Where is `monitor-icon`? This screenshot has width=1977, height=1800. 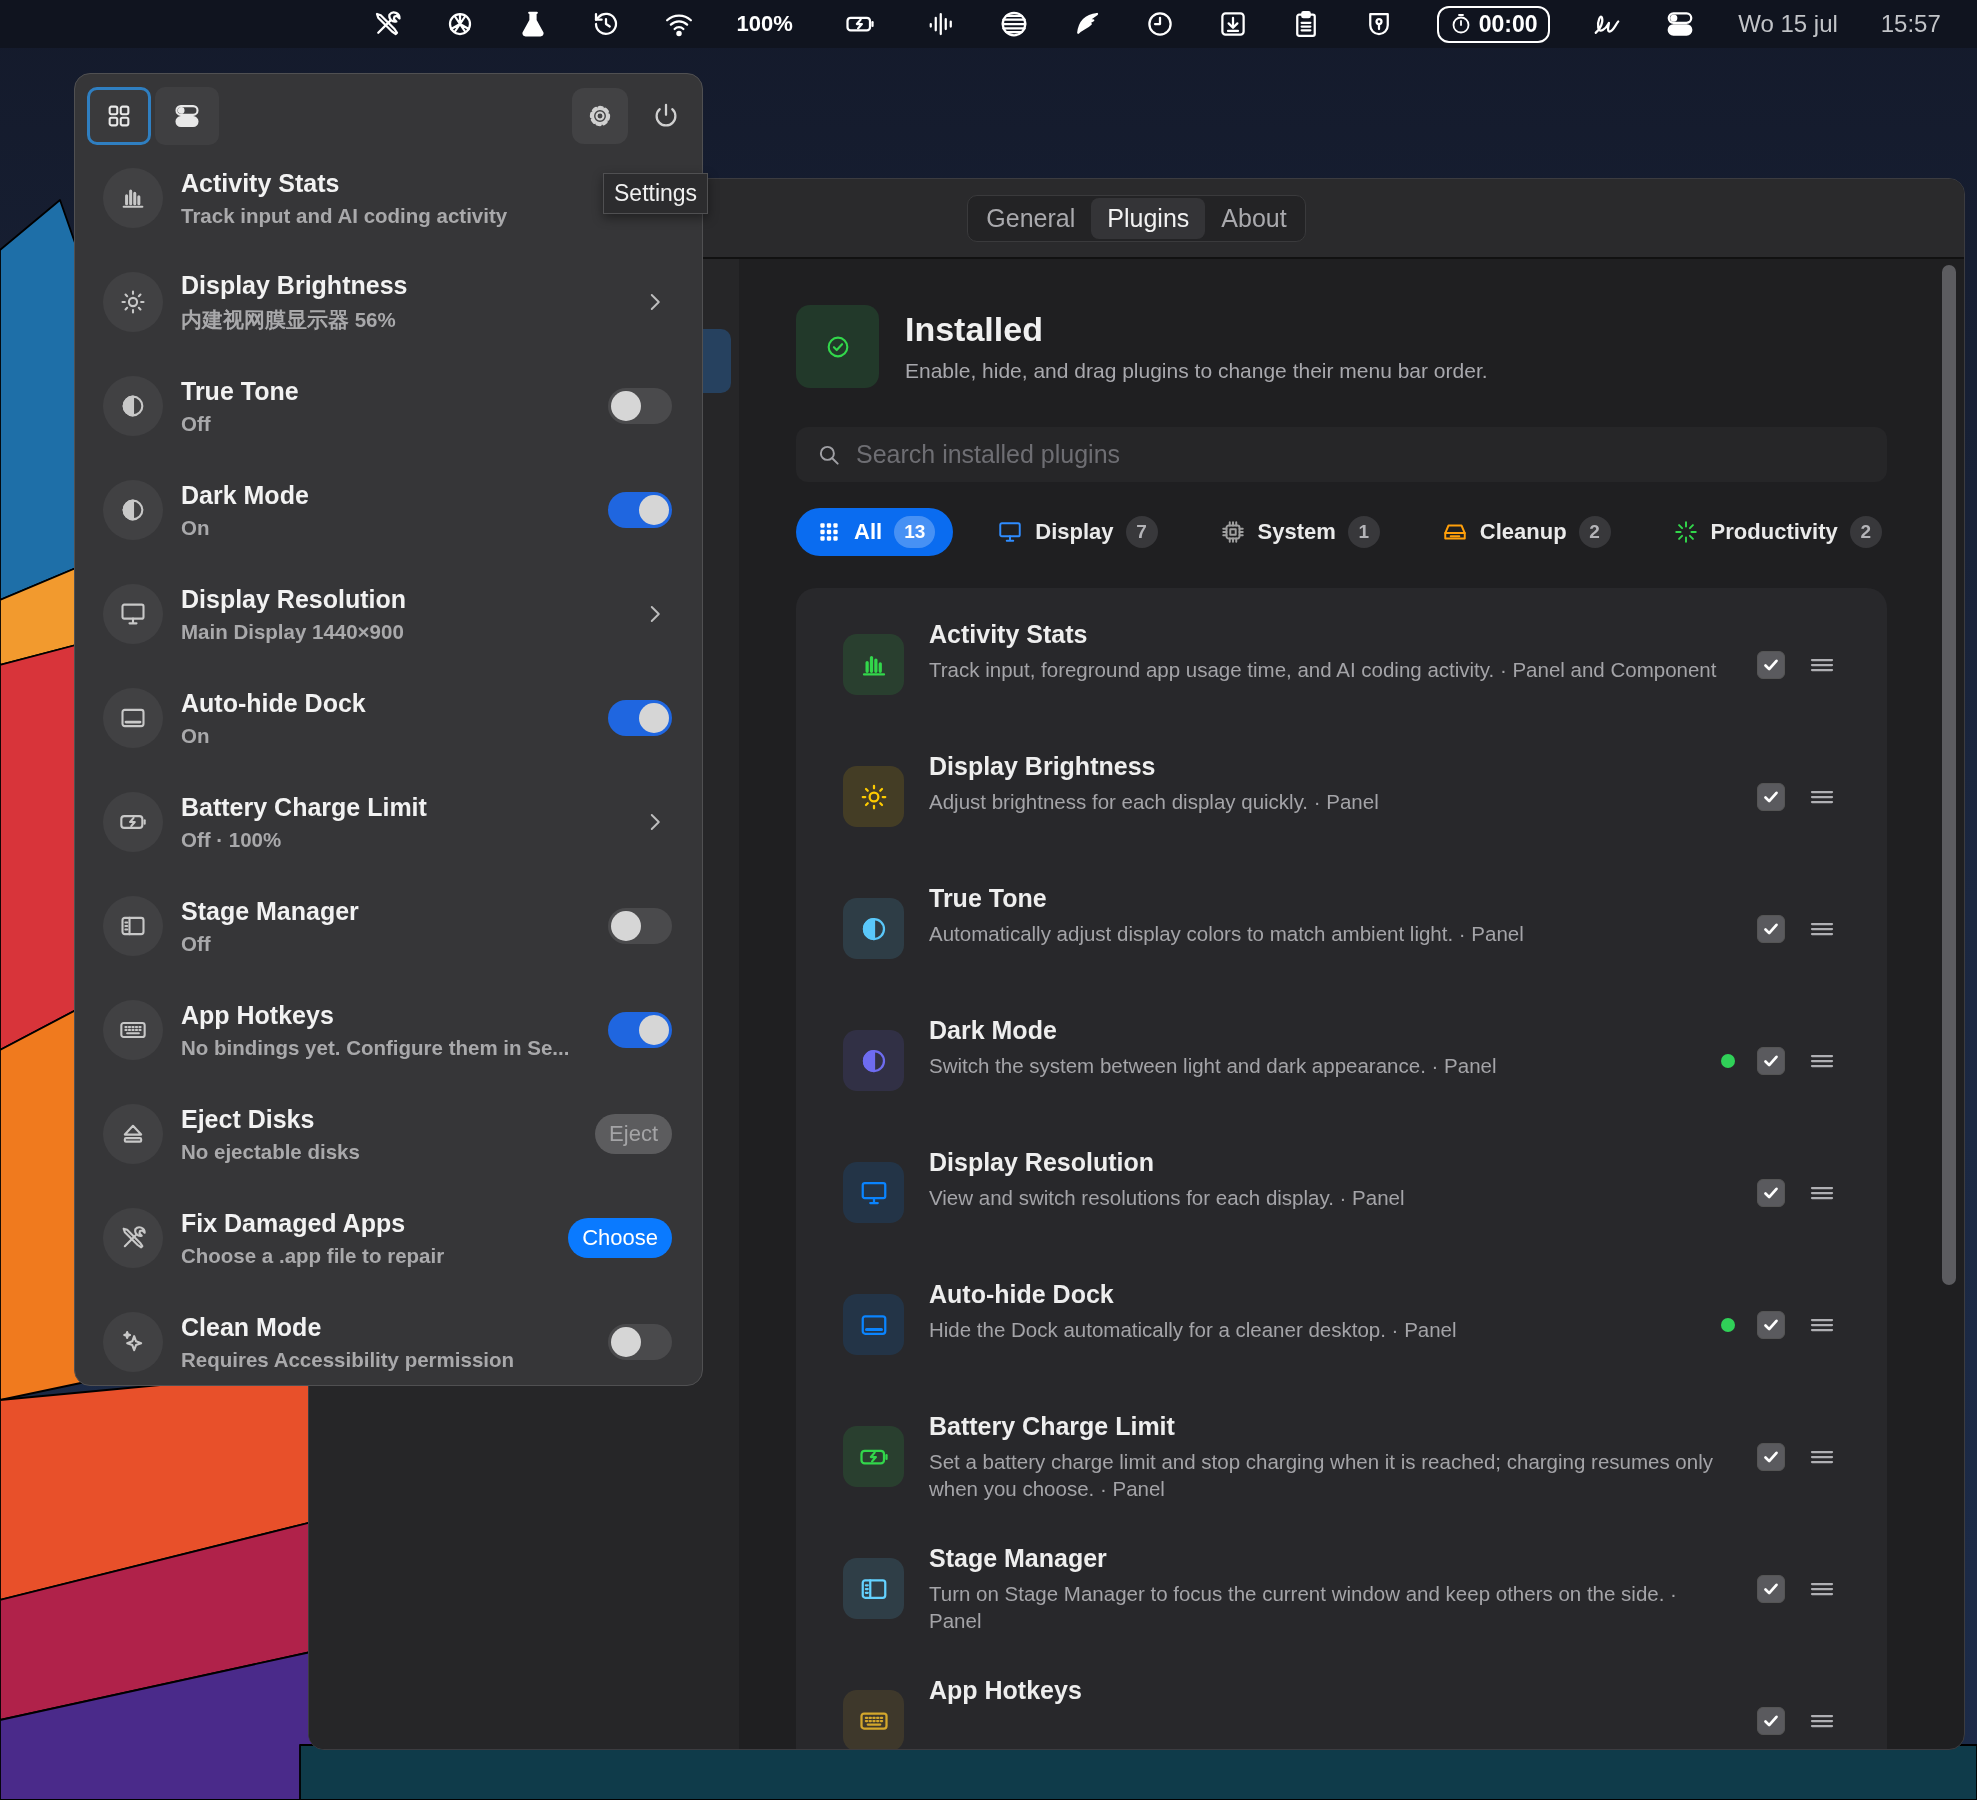 monitor-icon is located at coordinates (873, 1192).